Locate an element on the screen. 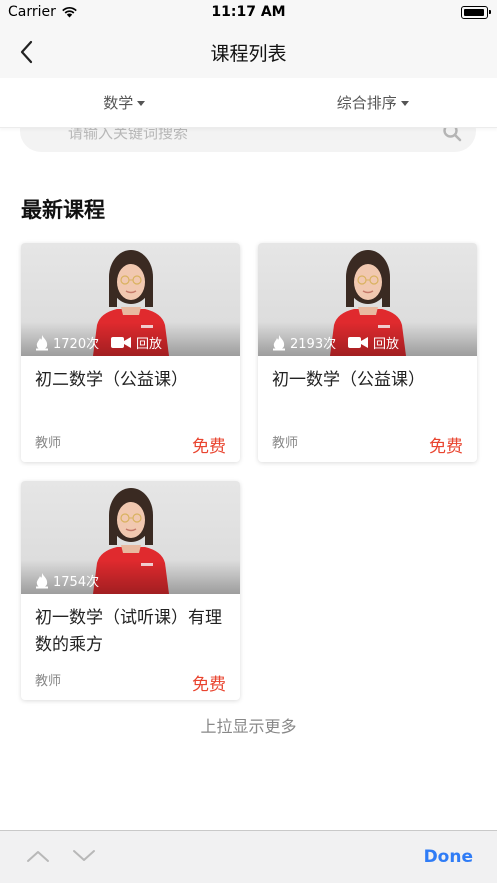  course-card: 2193次 回放 初一数学（公益课） 教师 免费 is located at coordinates (367, 352).